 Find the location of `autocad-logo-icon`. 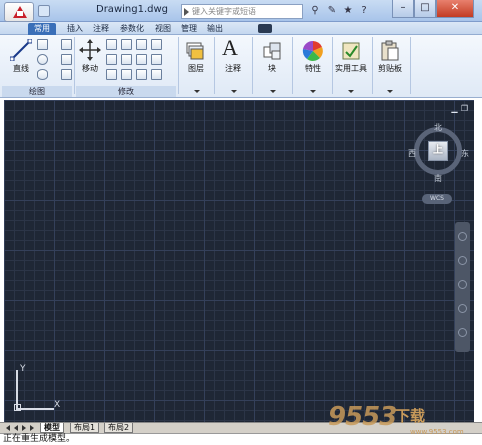

autocad-logo-icon is located at coordinates (20, 12).